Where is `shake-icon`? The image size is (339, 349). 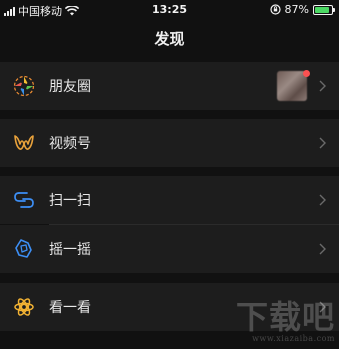
shake-icon is located at coordinates (24, 249).